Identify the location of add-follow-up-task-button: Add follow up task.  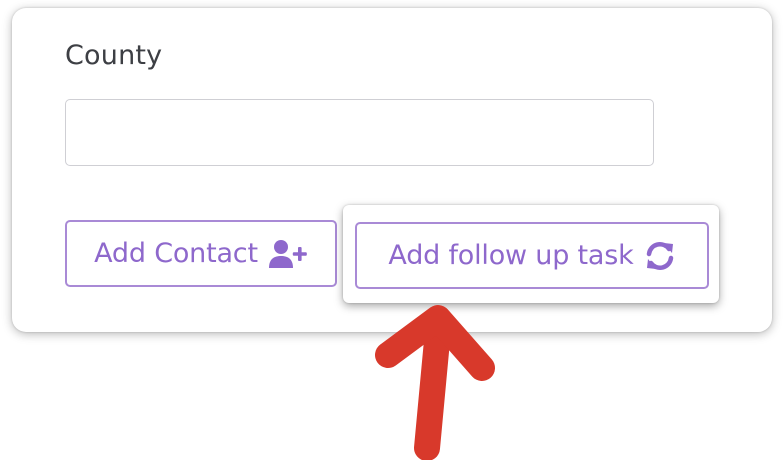
(532, 255).